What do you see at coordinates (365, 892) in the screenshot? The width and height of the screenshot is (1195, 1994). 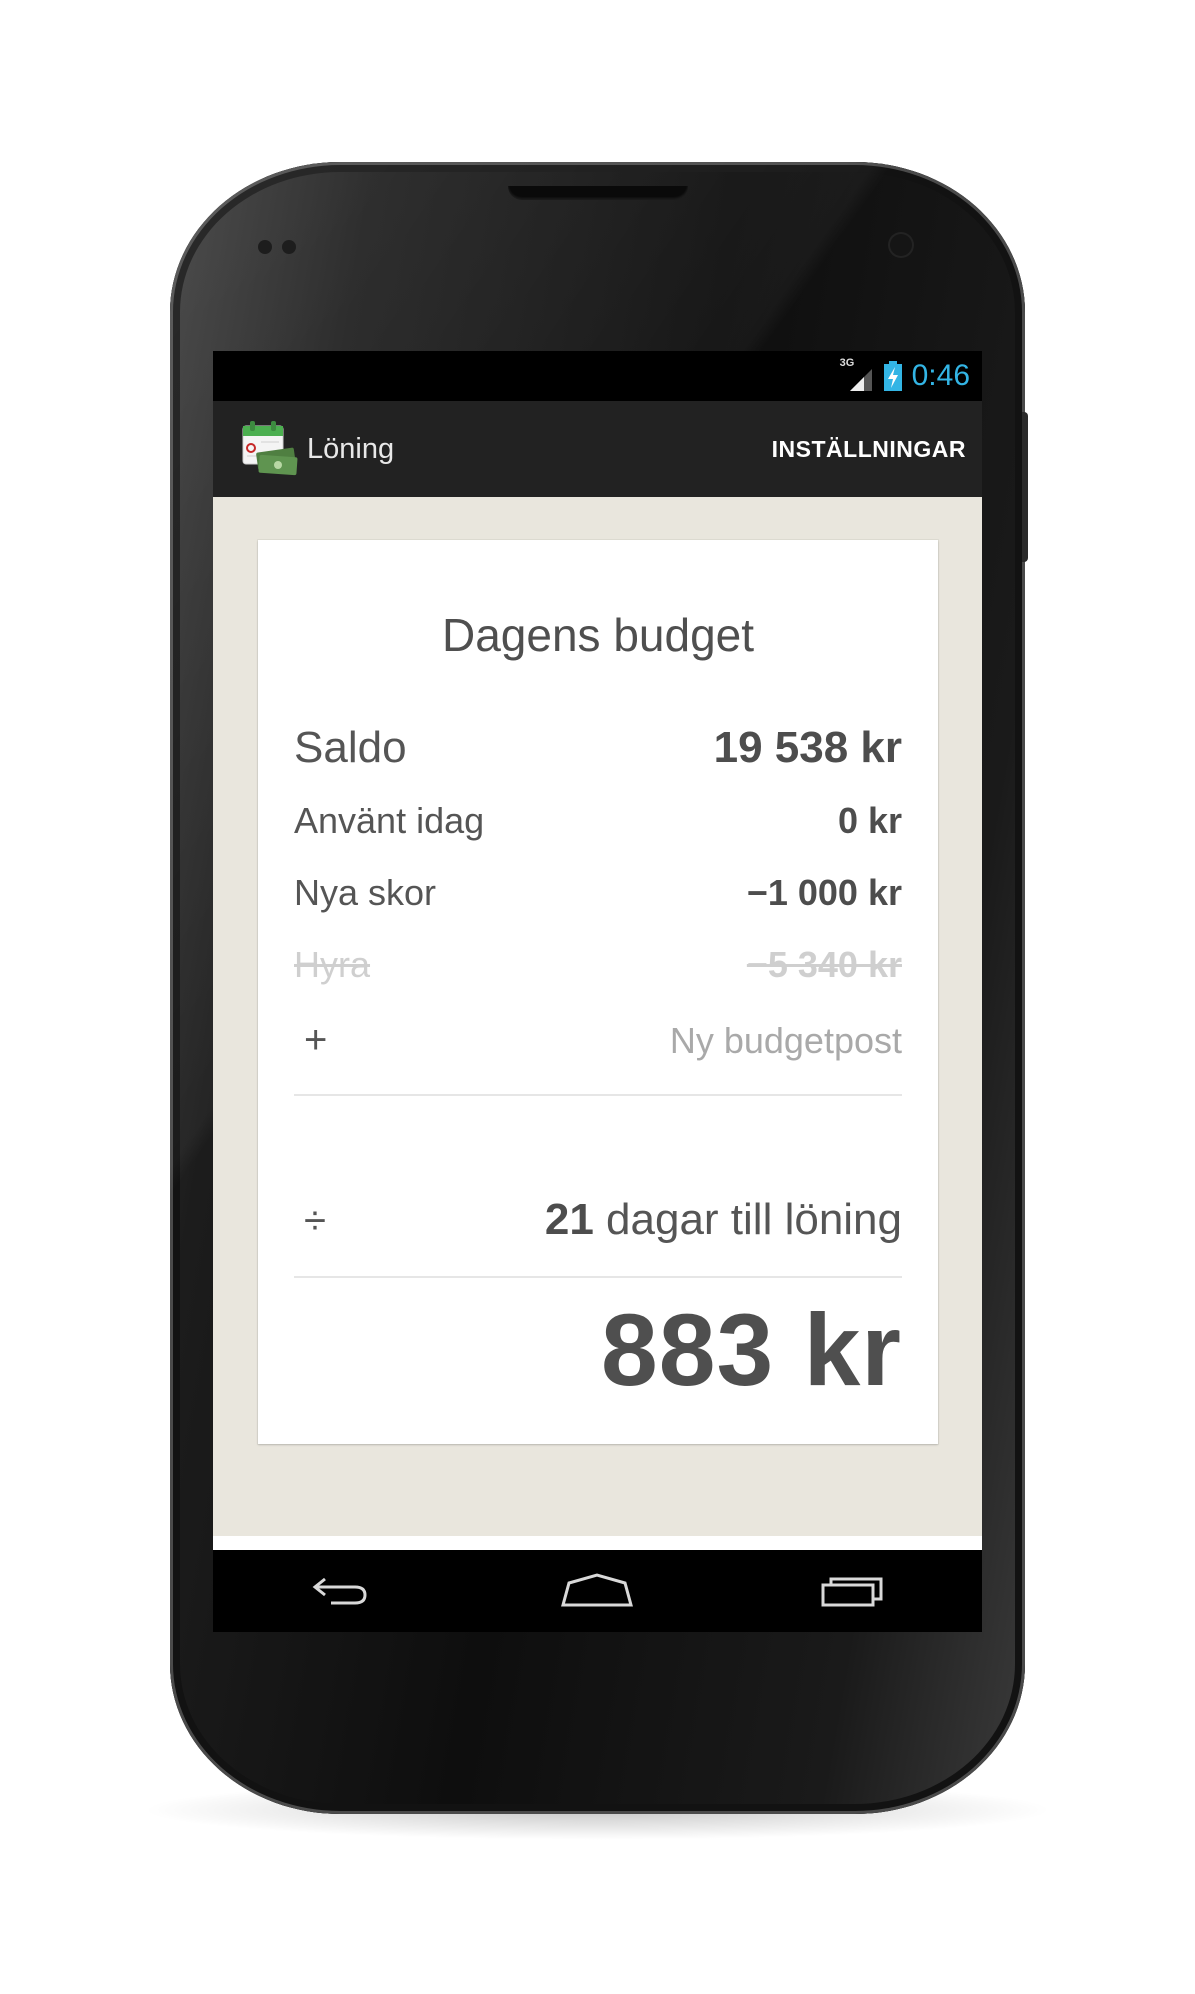 I see `budget-item-label: Nya skor` at bounding box center [365, 892].